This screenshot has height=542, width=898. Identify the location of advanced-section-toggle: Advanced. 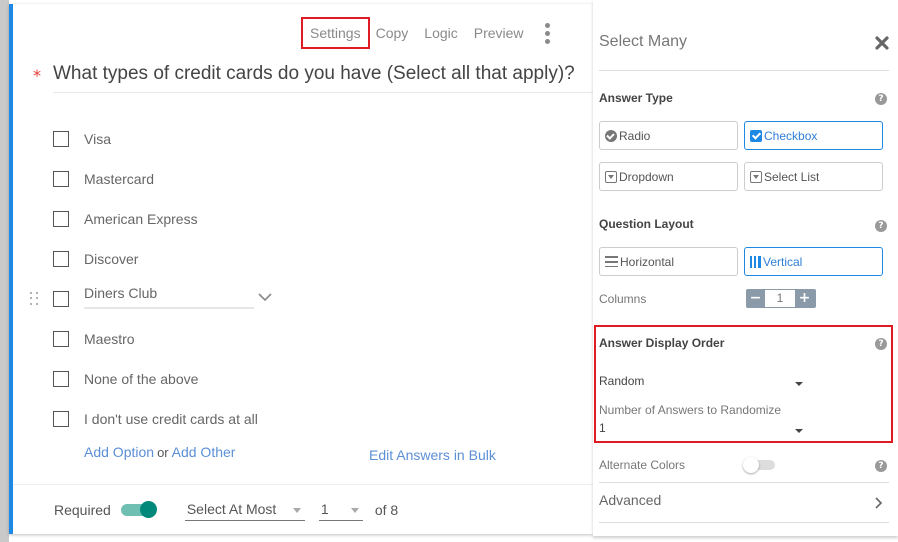
(630, 500).